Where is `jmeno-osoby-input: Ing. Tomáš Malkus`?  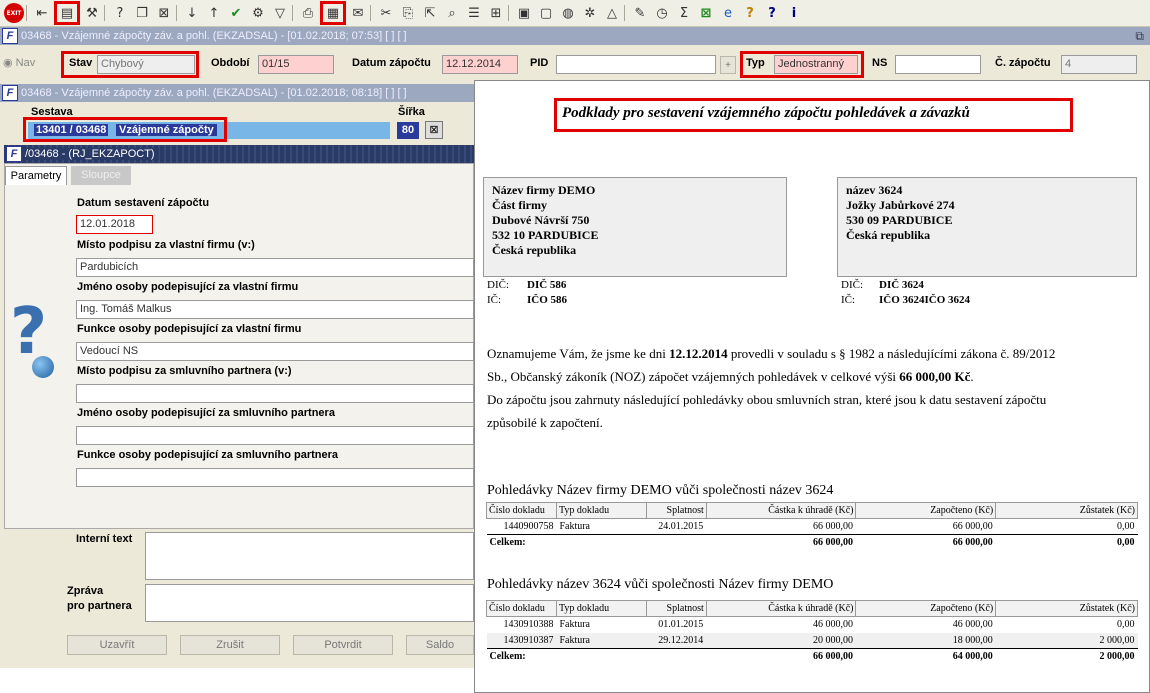
jmeno-osoby-input: Ing. Tomáš Malkus is located at coordinates (275, 309).